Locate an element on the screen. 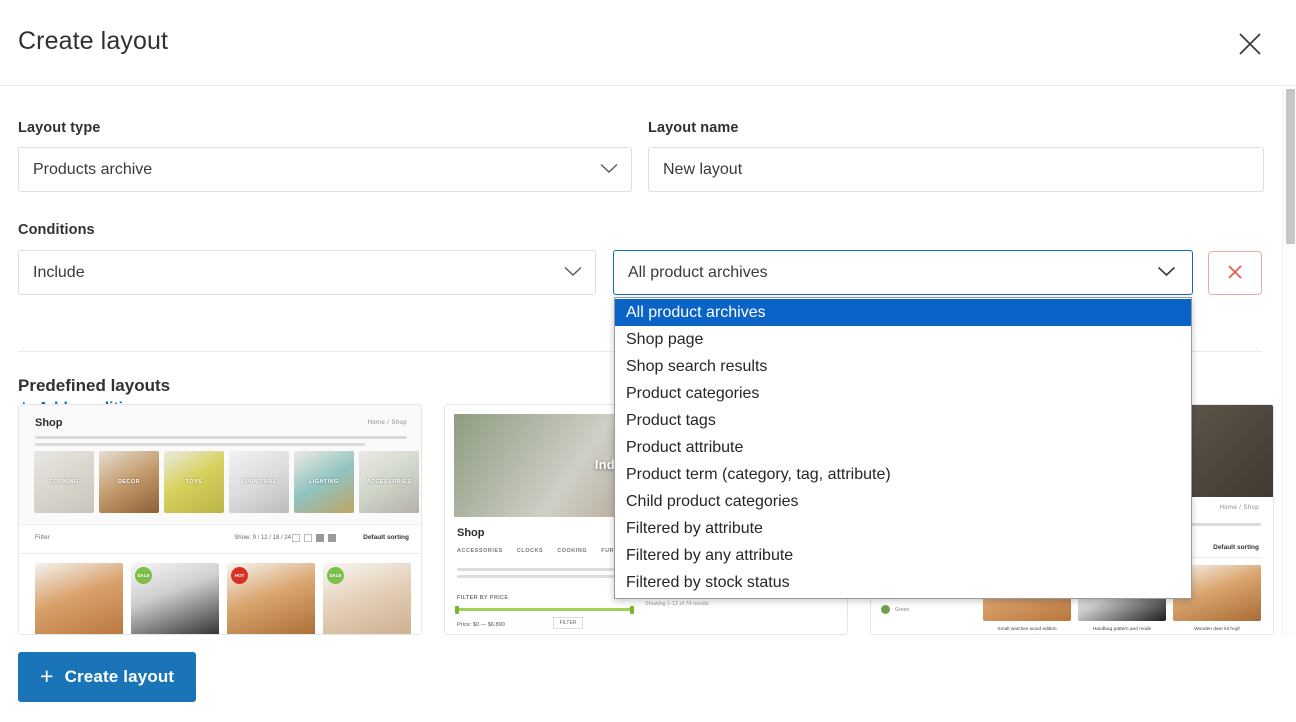 The width and height of the screenshot is (1296, 722). layout-name-input is located at coordinates (956, 169).